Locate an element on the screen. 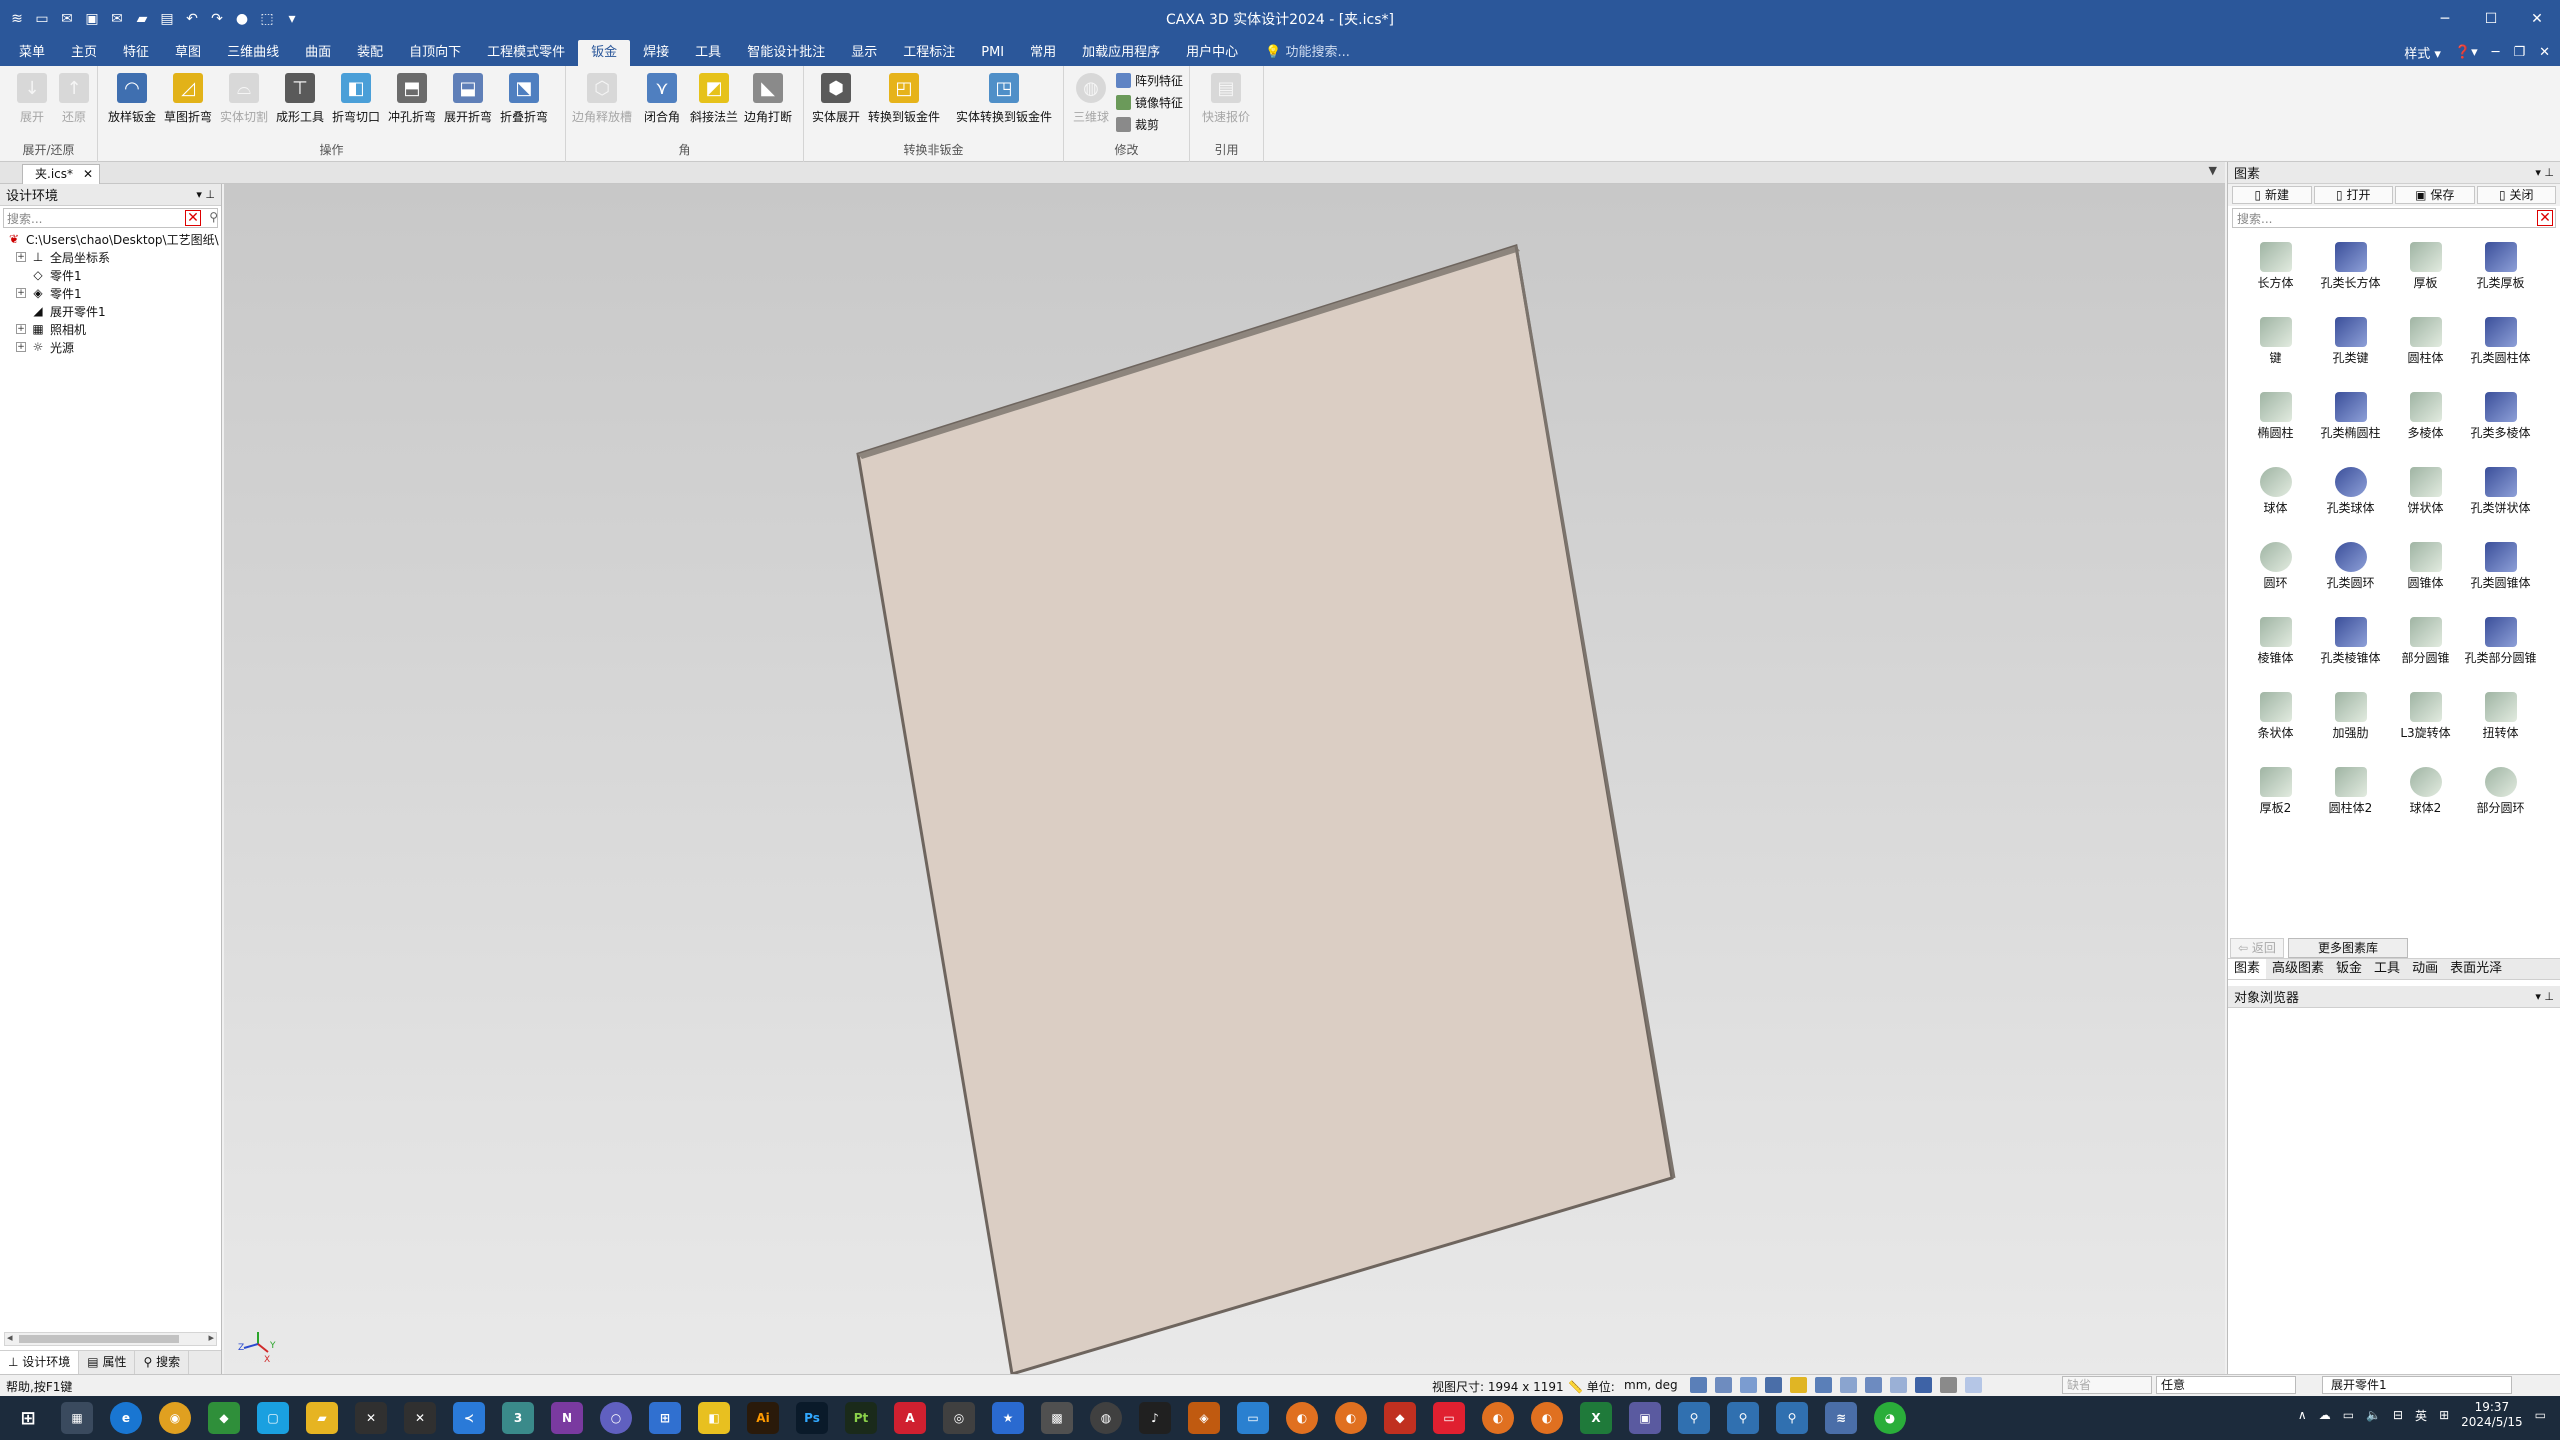  section-icon is located at coordinates (1848, 1385).